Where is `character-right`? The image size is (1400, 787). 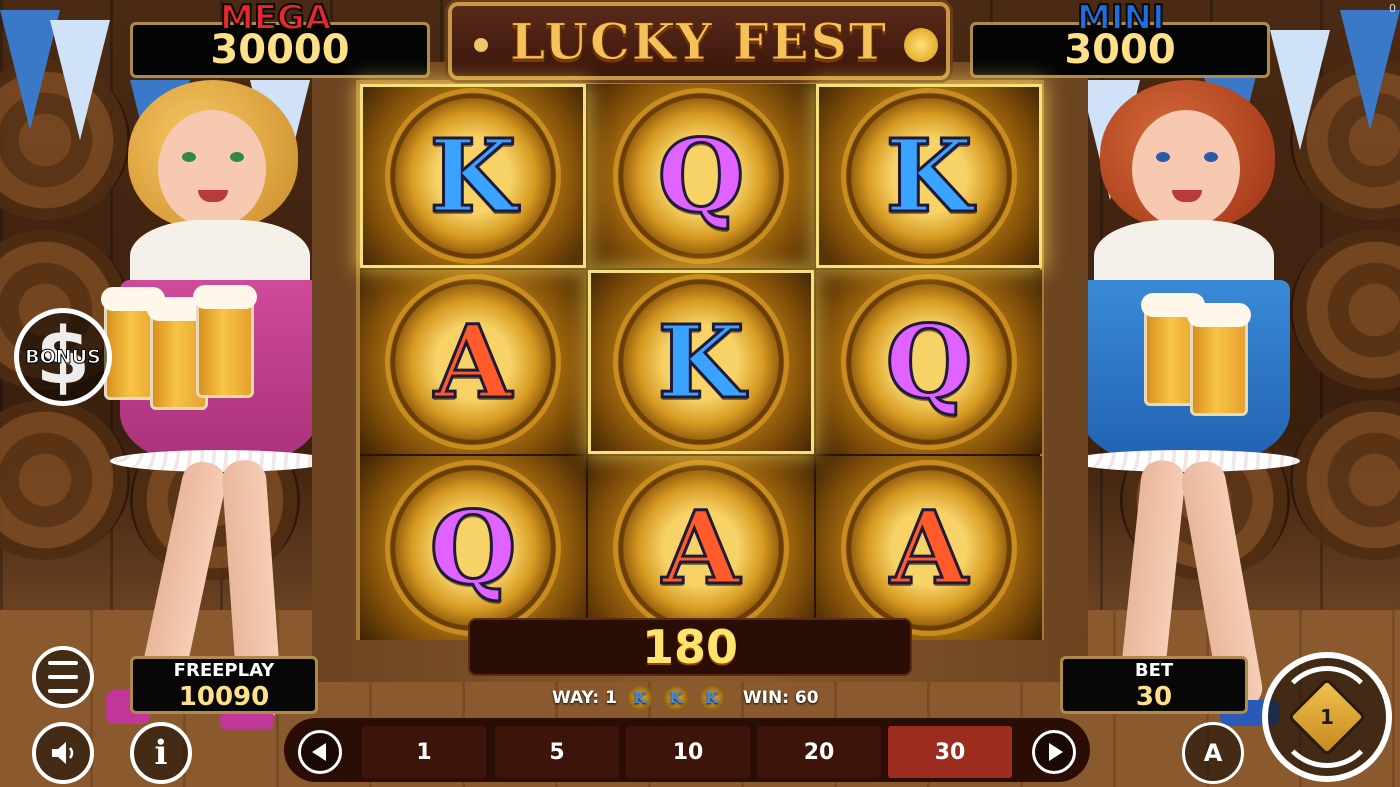 character-right is located at coordinates (1190, 410).